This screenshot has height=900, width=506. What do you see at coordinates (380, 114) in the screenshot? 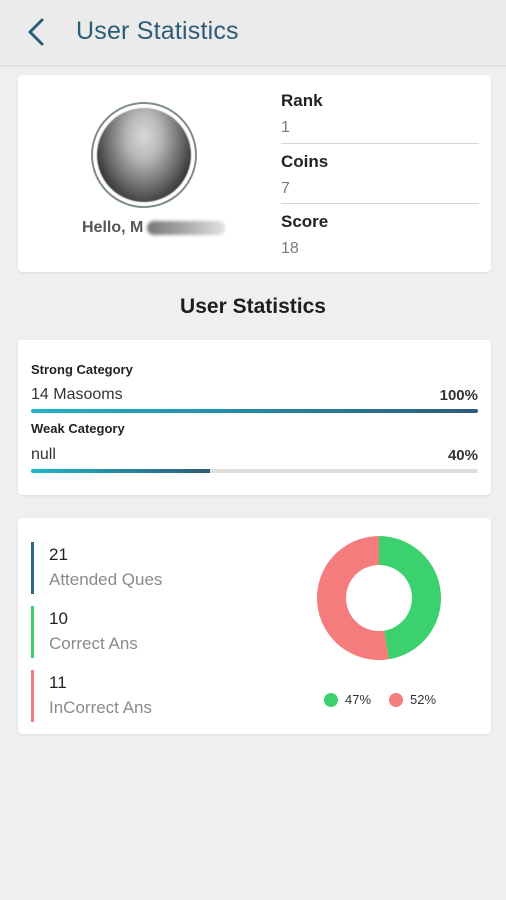
I see `rank-stat: Rank 1` at bounding box center [380, 114].